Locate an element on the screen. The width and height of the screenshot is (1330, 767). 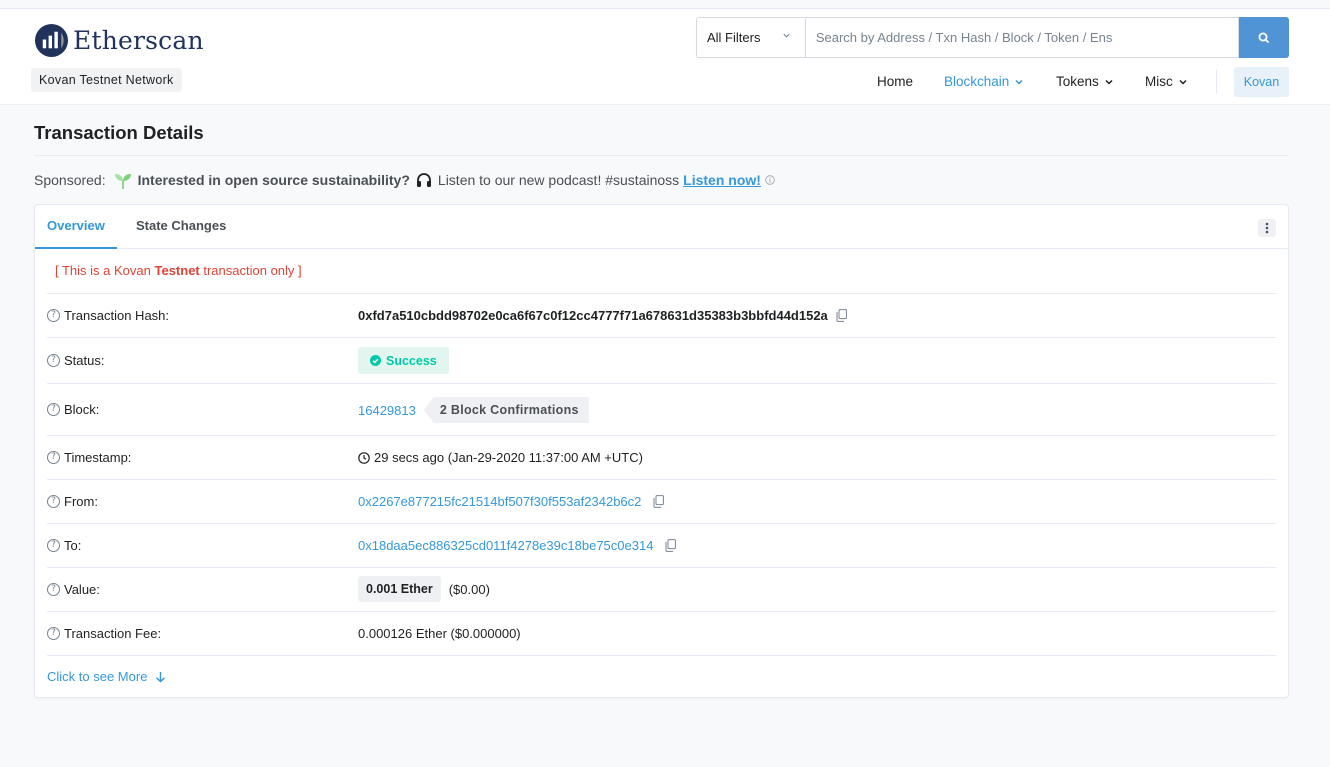
more-vertical-icon is located at coordinates (1267, 228).